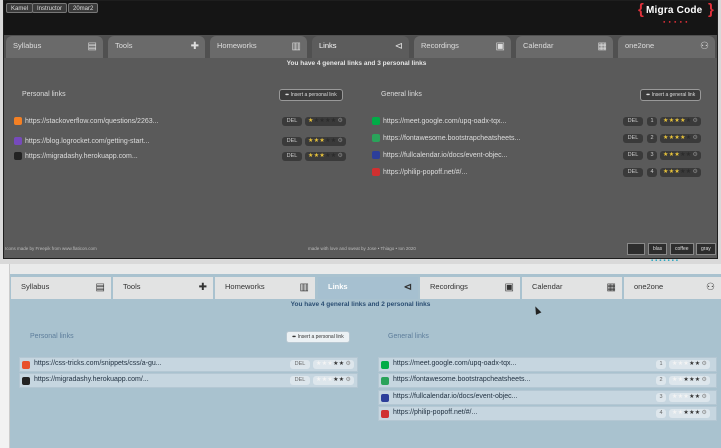 The height and width of the screenshot is (448, 721). I want to click on cohort-button: 20mar2, so click(83, 8).